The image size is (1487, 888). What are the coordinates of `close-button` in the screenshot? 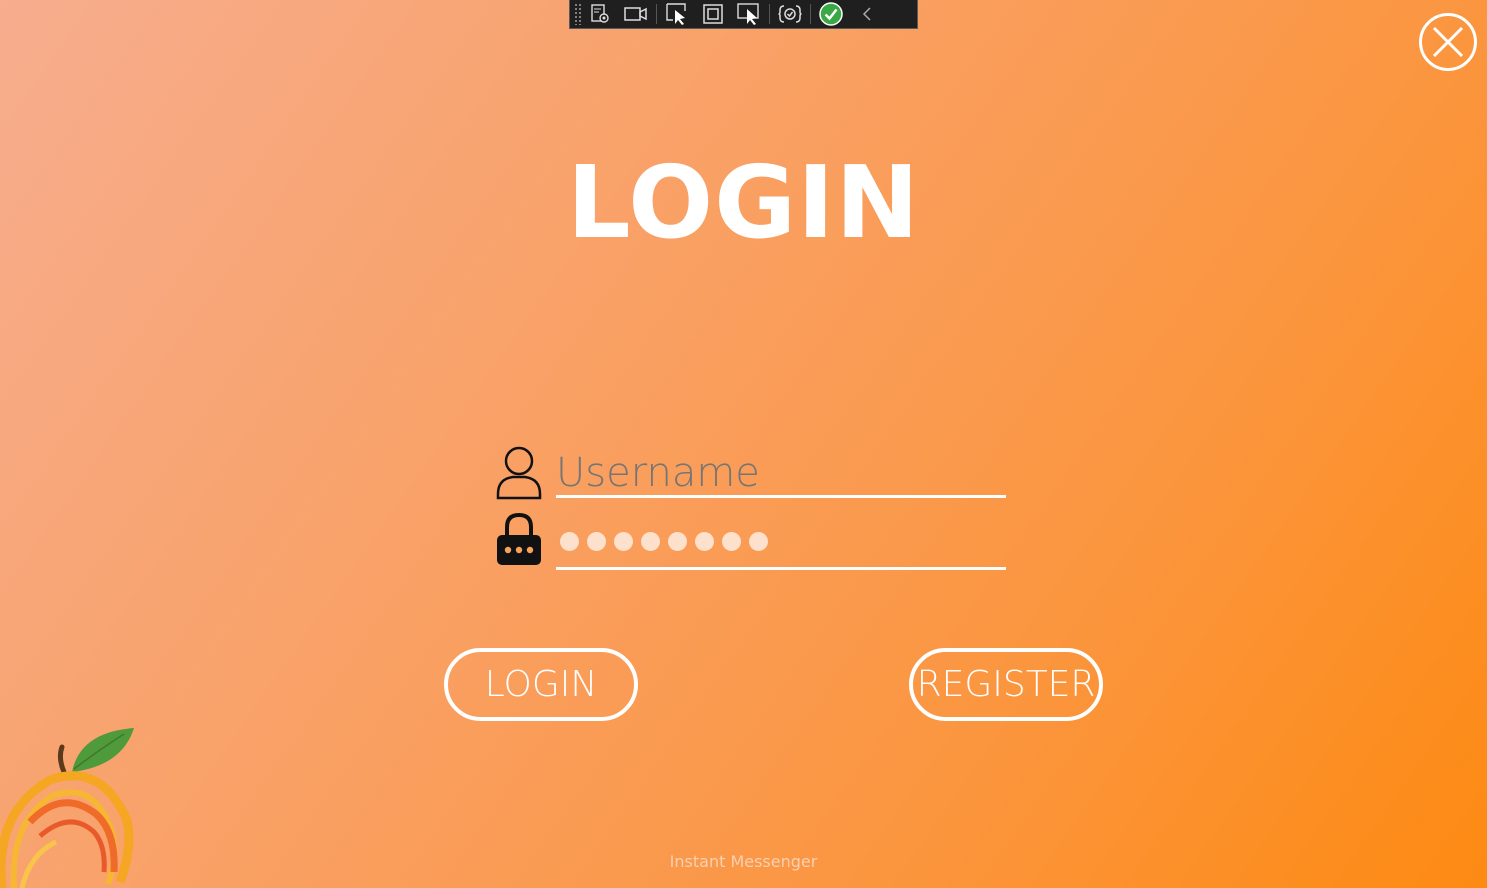 It's located at (1448, 42).